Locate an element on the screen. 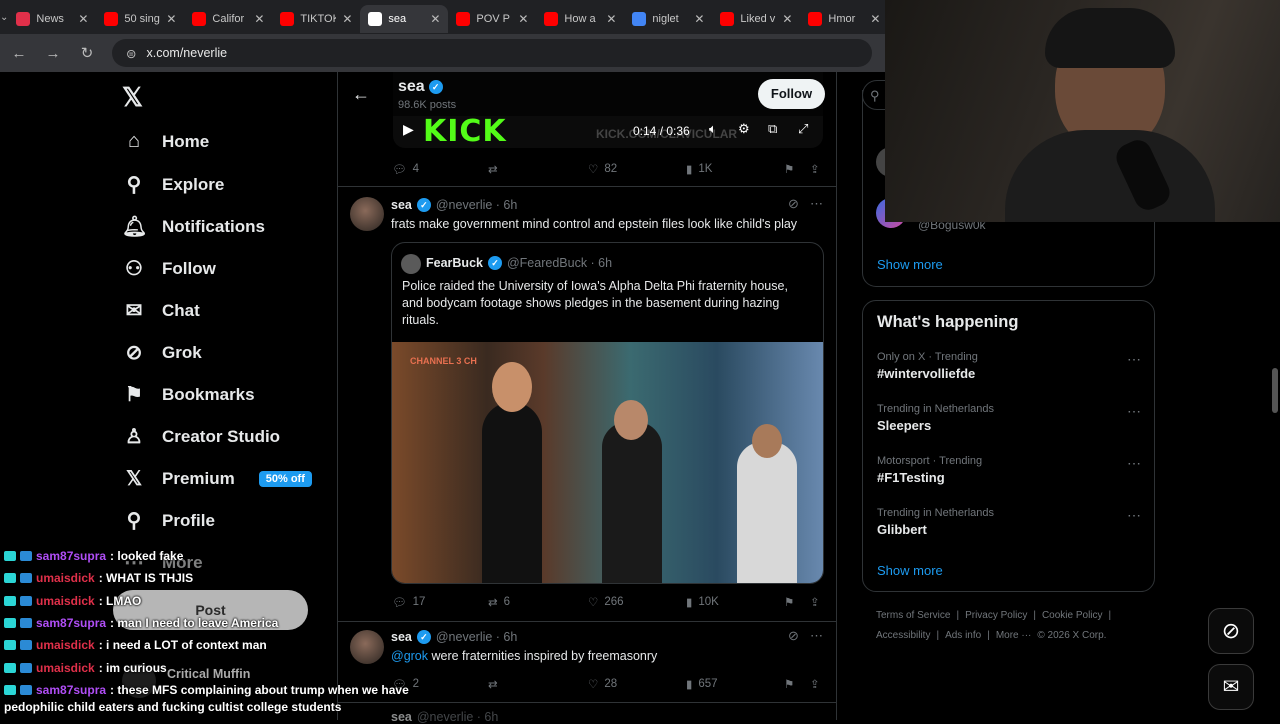  sidebar-item-label: Explore is located at coordinates (193, 184).